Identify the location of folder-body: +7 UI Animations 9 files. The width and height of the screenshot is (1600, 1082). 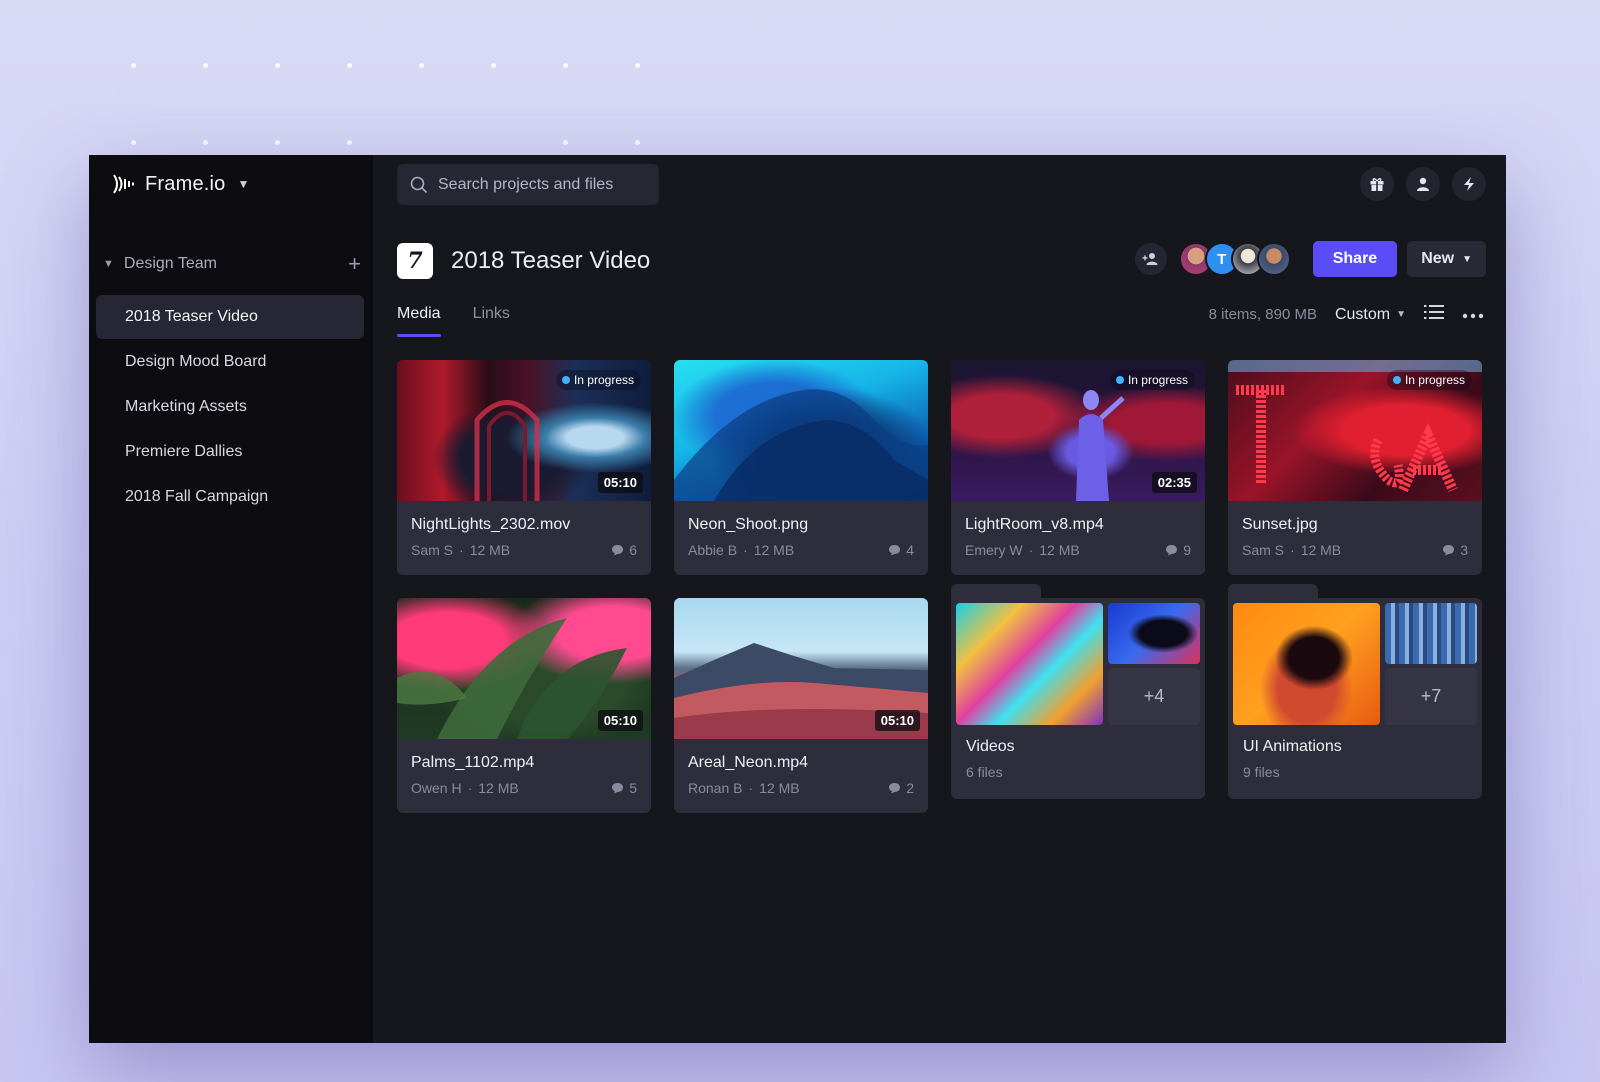
(1355, 698).